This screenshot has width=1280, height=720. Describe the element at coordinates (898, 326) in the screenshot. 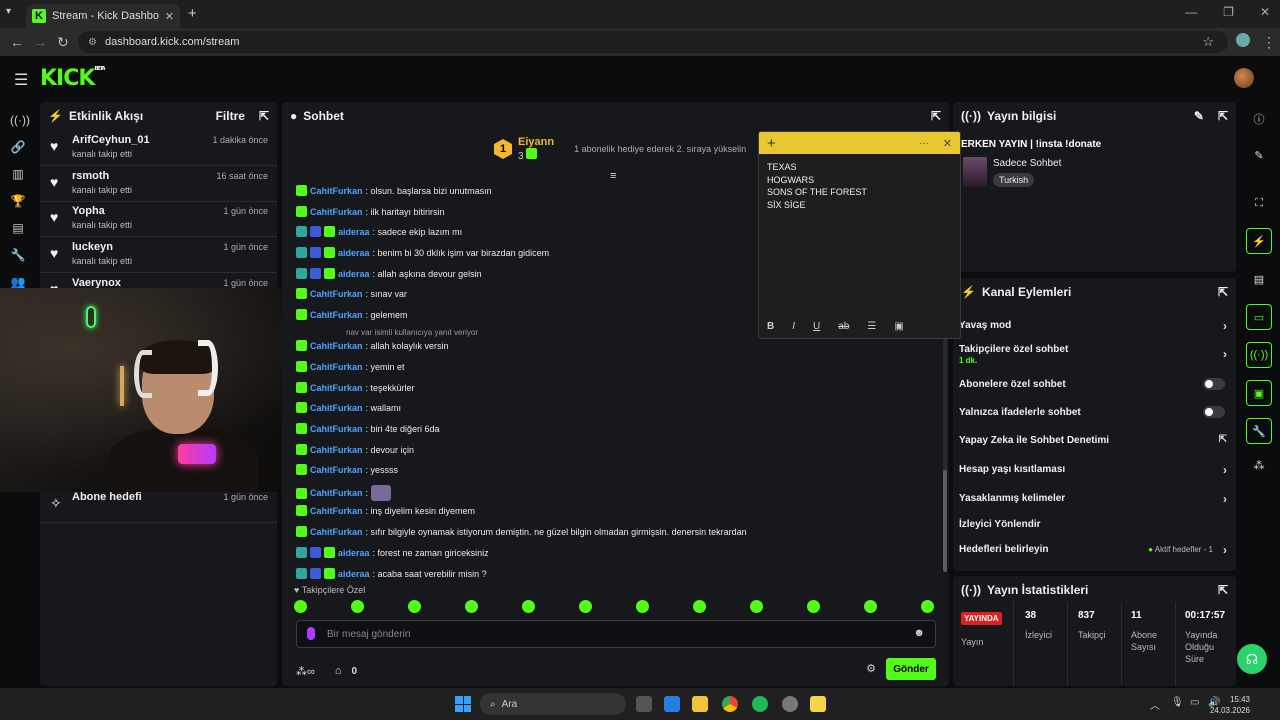

I see `image-icon: ▣` at that location.